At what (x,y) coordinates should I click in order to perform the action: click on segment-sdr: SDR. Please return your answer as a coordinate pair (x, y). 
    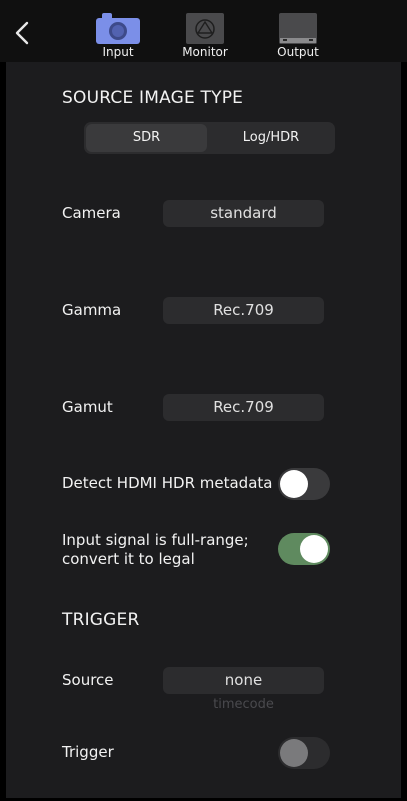
    Looking at the image, I should click on (146, 138).